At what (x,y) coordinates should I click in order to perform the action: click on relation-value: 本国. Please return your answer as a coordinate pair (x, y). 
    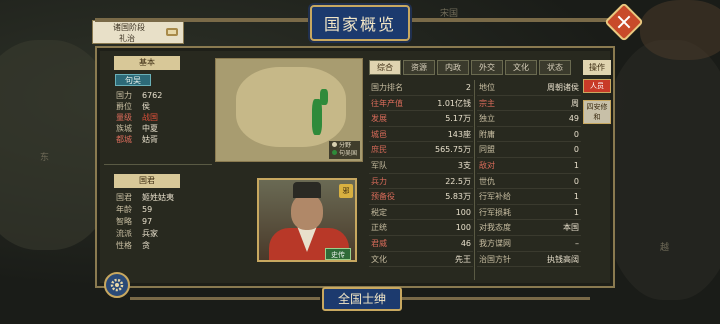
    Looking at the image, I should click on (571, 228).